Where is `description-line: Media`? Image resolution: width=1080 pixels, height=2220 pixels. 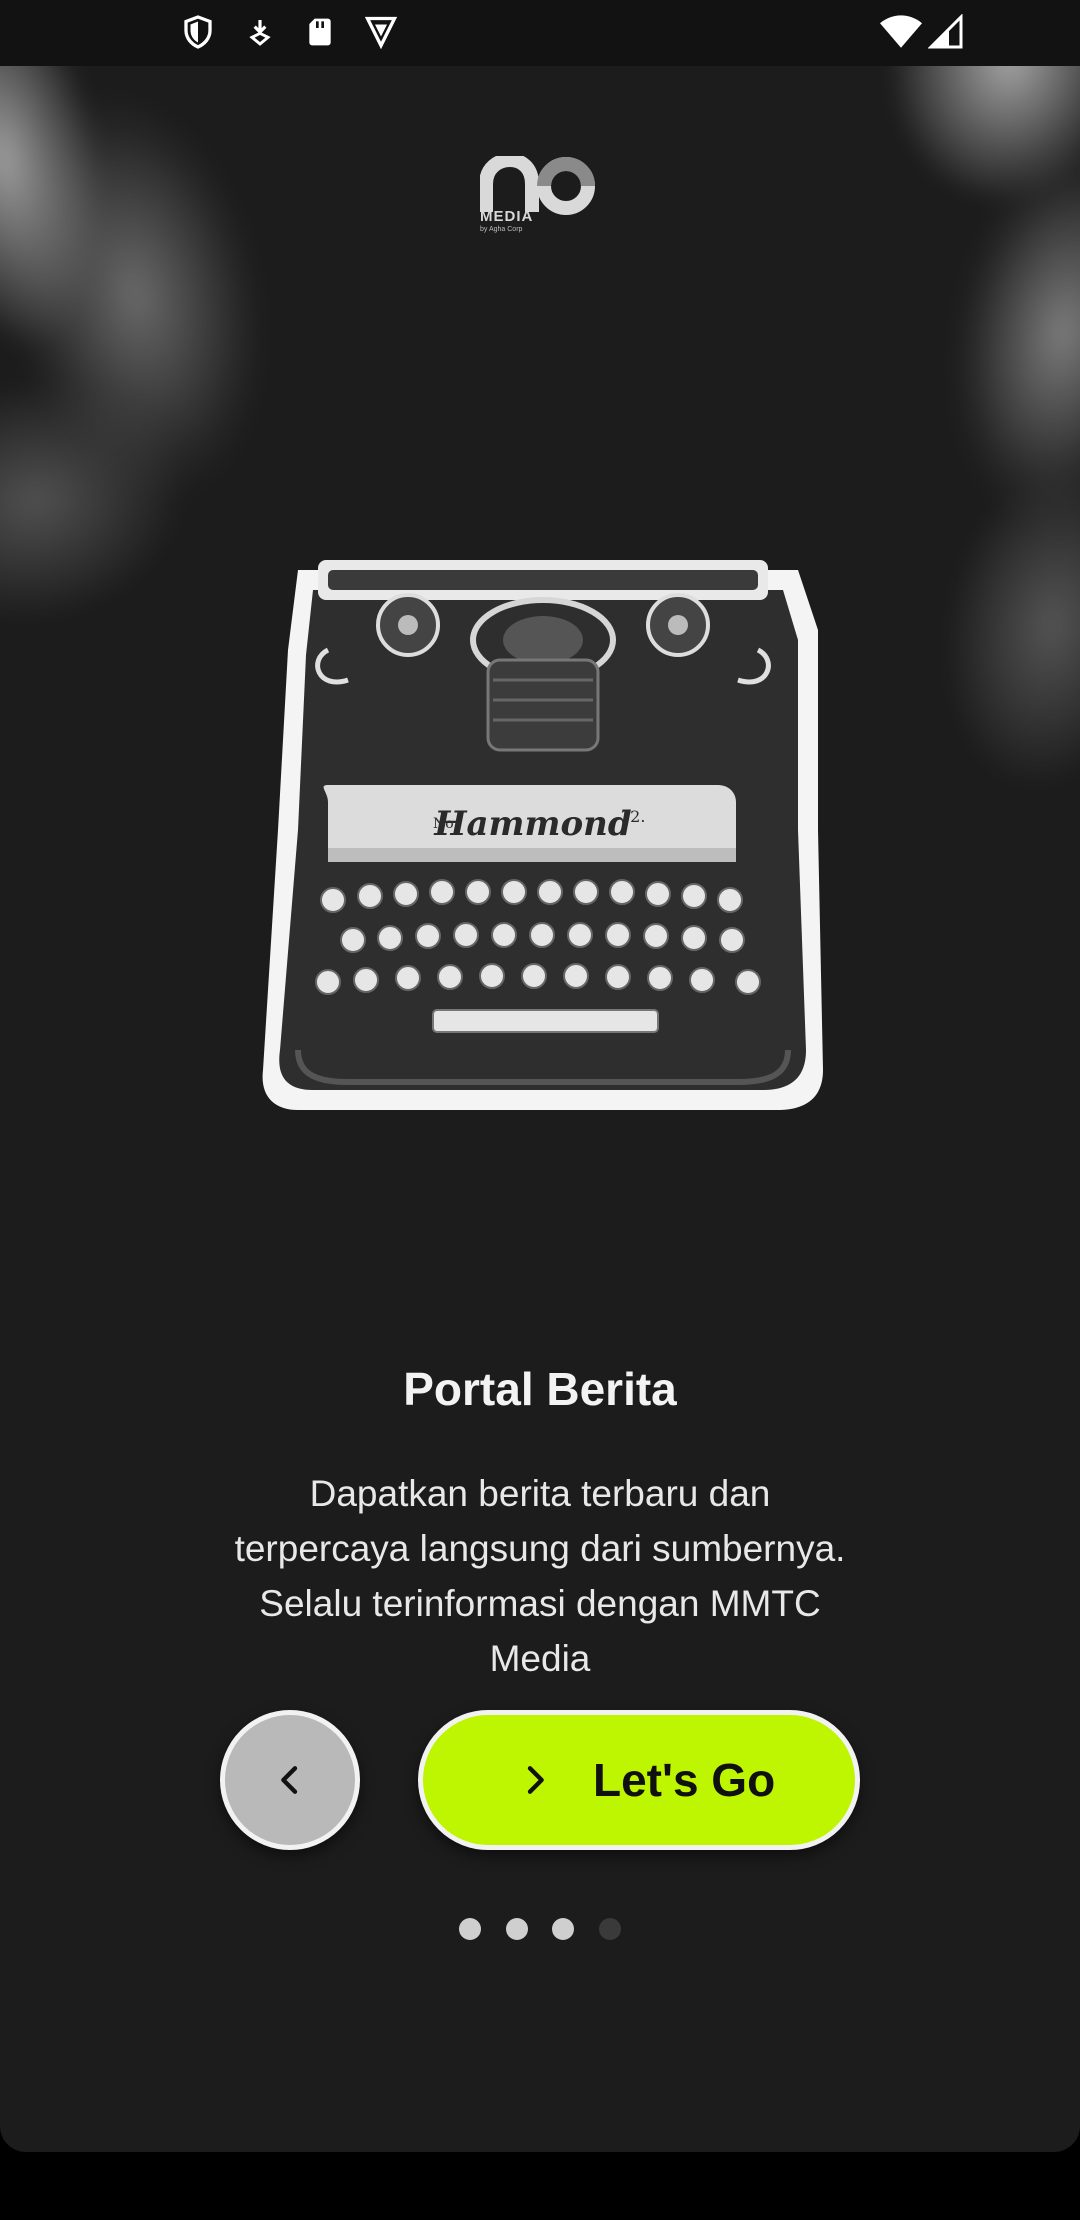 description-line: Media is located at coordinates (540, 1658).